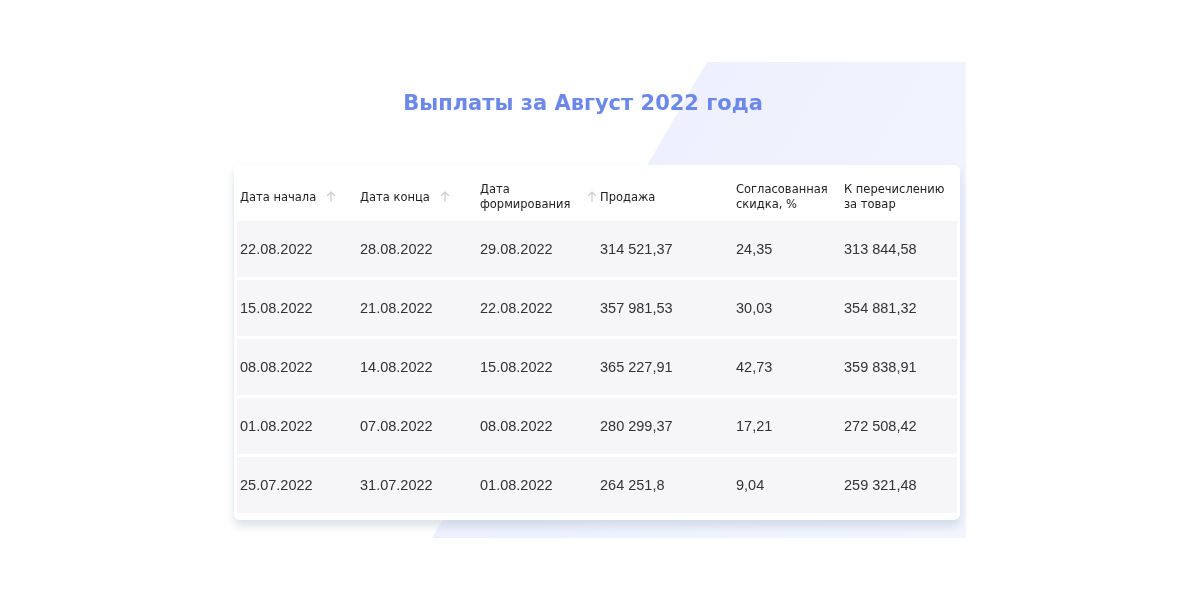 The image size is (1179, 600). Describe the element at coordinates (665, 249) in the screenshot. I see `table-cell: 314 521,37` at that location.